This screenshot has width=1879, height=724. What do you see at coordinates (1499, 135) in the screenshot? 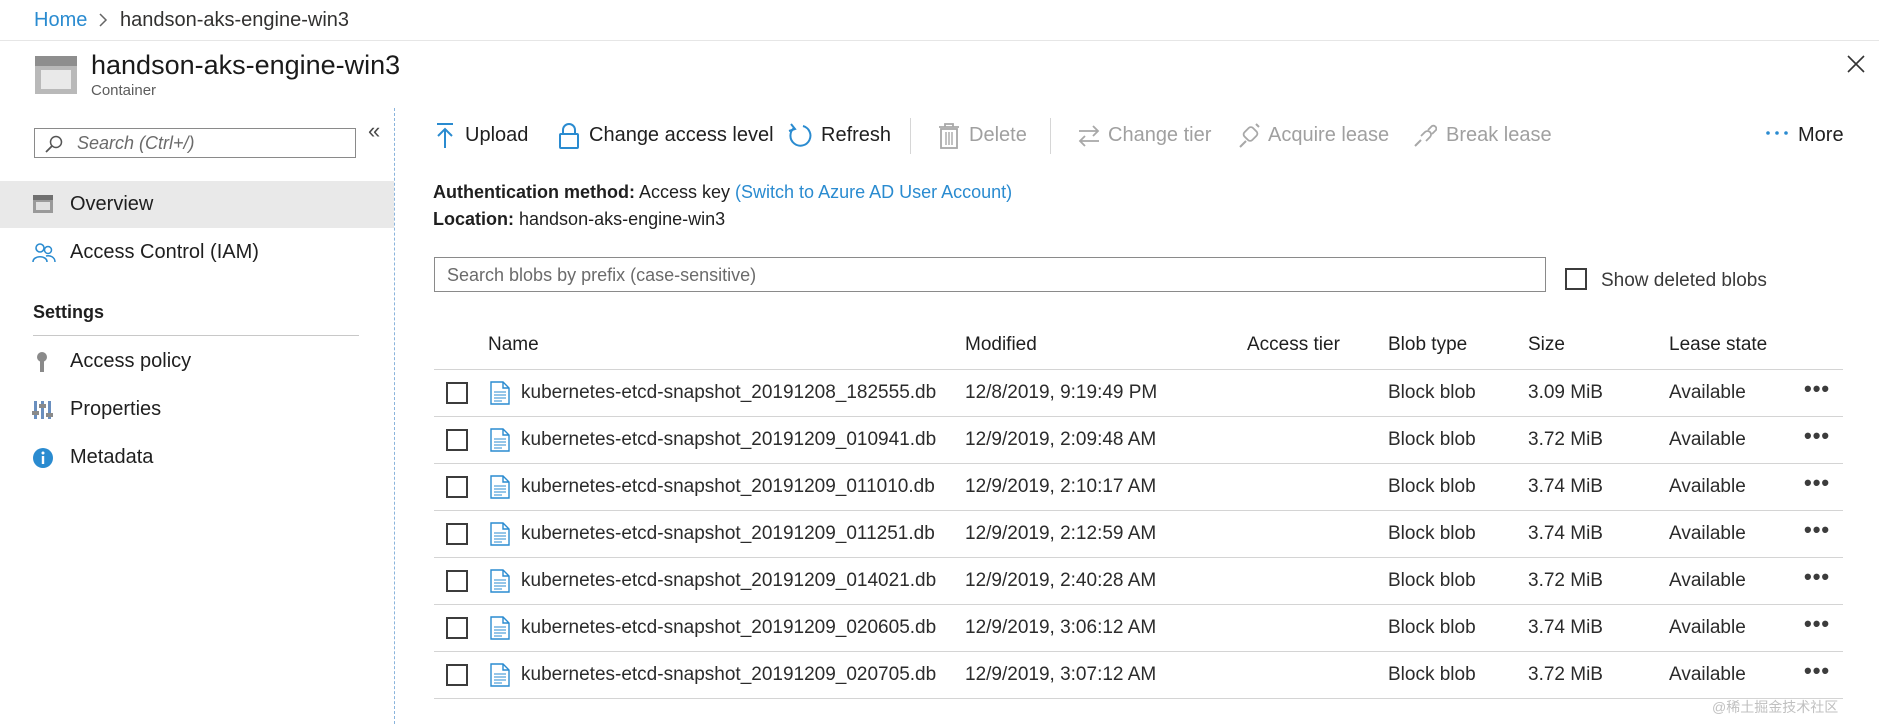
I see `break-lease-label: Break lease` at bounding box center [1499, 135].